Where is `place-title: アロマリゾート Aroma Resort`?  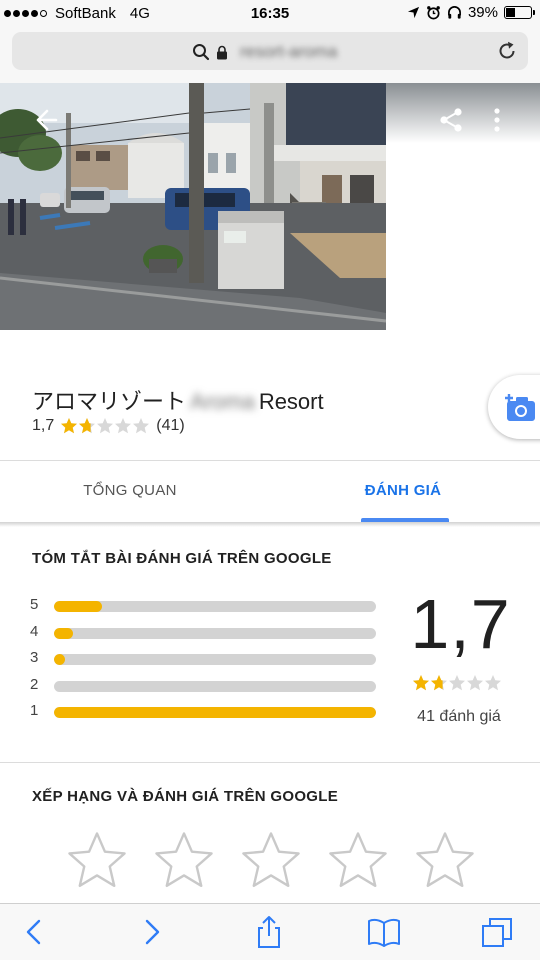 place-title: アロマリゾート Aroma Resort is located at coordinates (178, 400).